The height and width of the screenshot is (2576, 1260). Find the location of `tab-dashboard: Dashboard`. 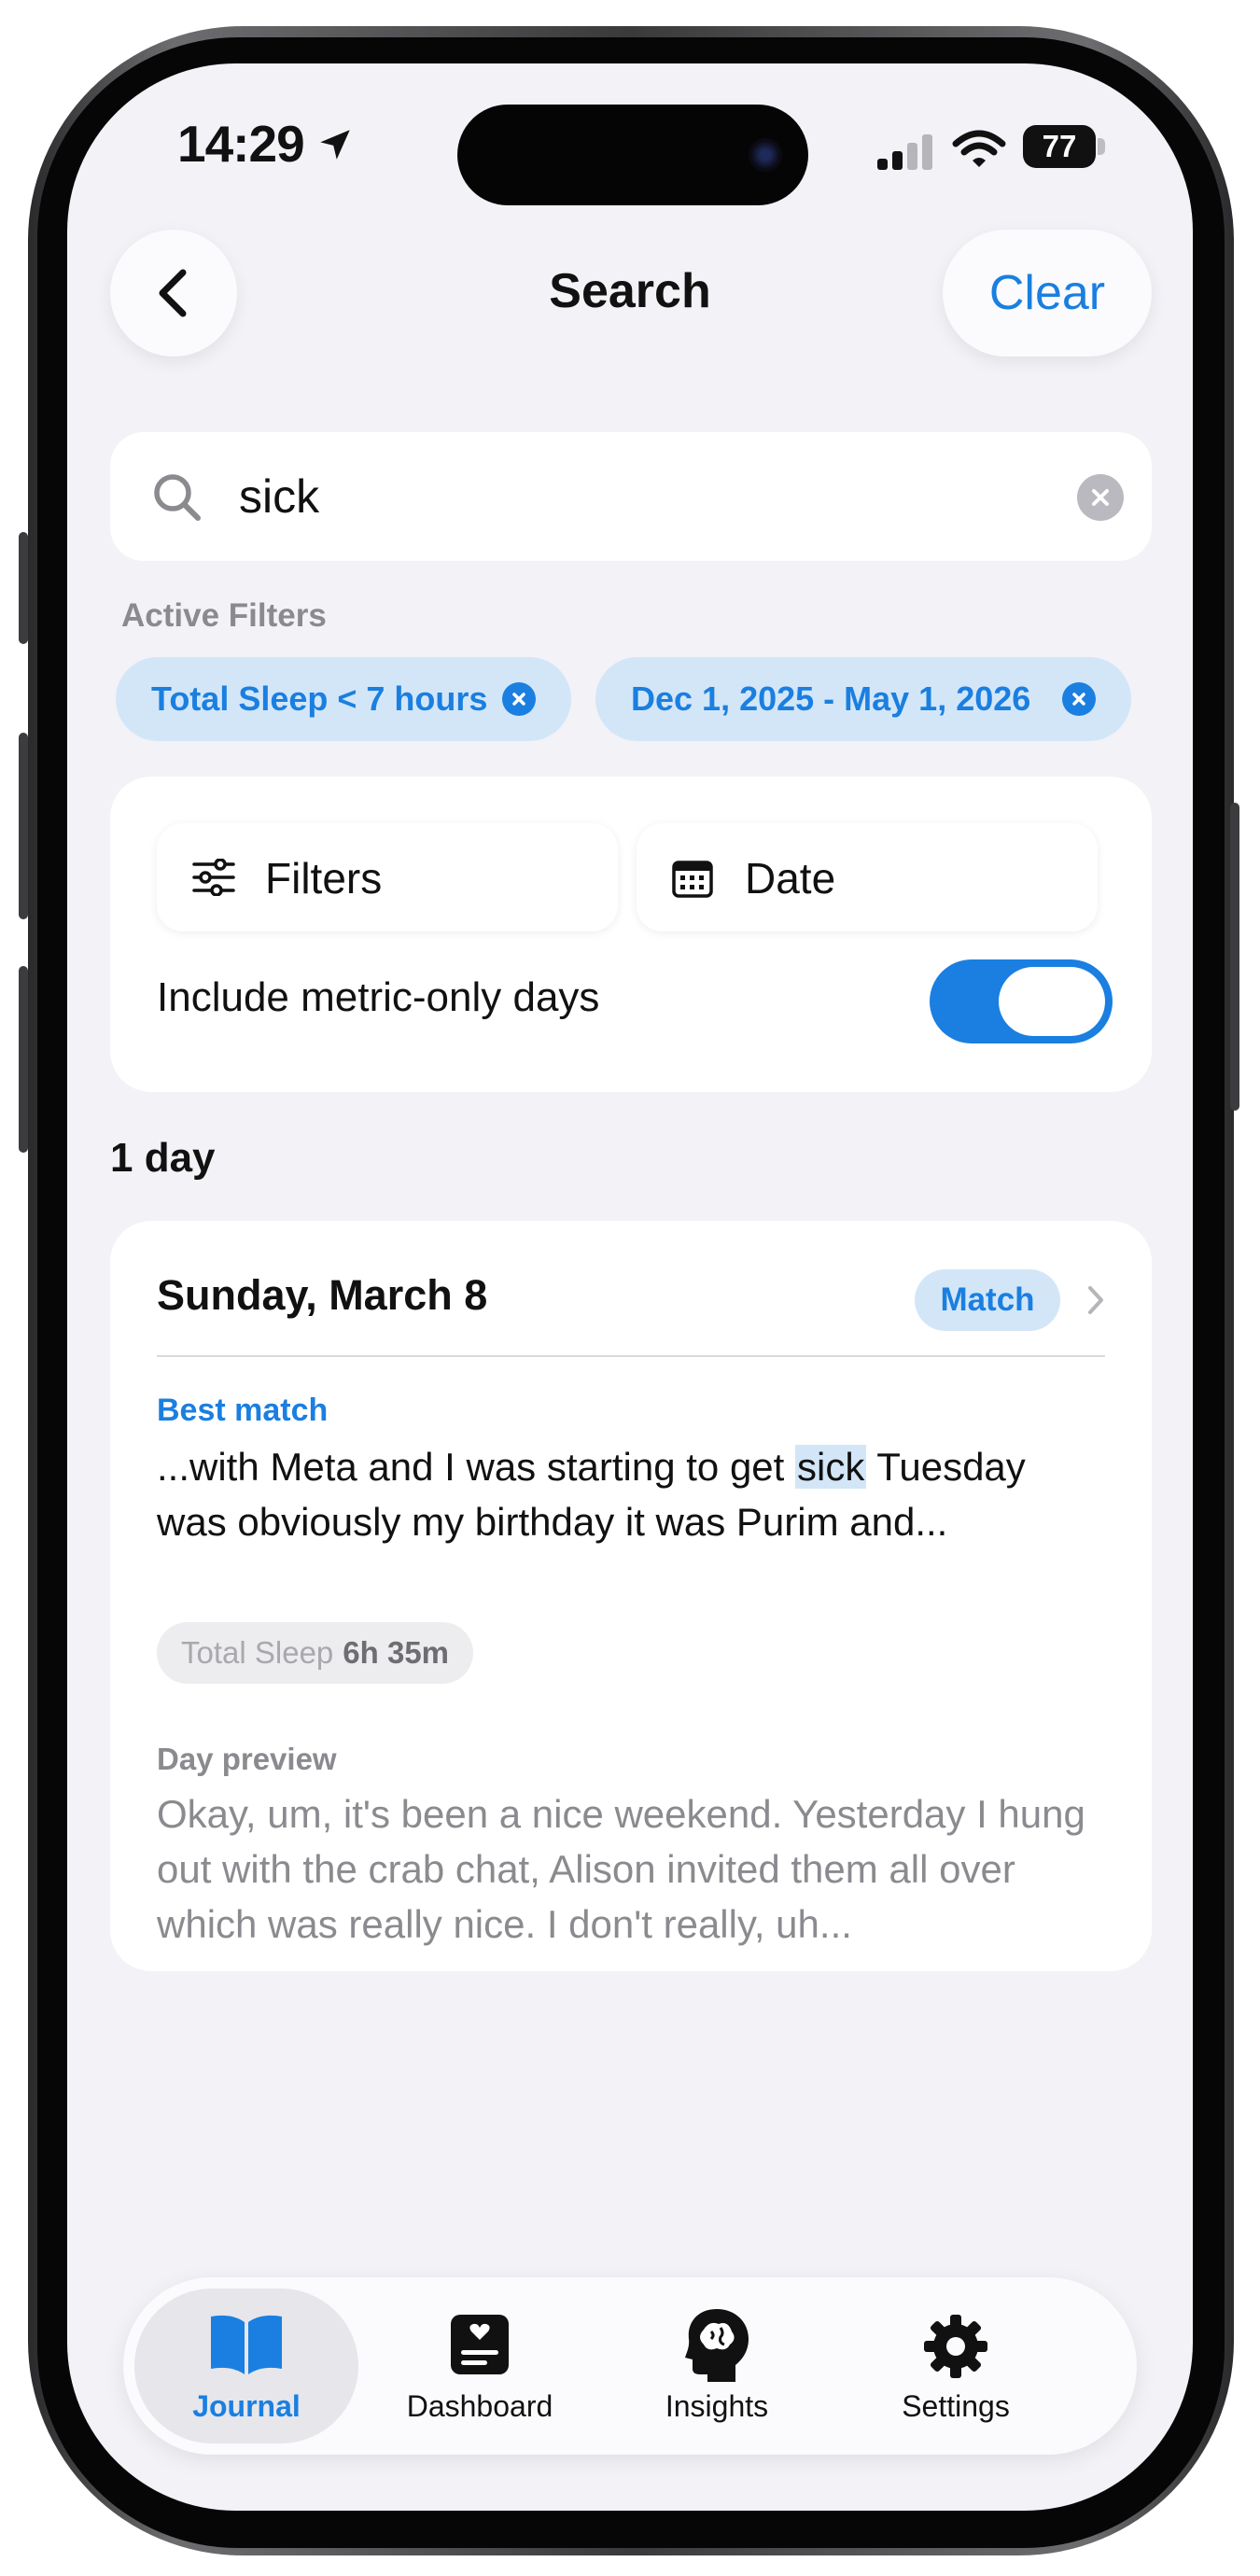

tab-dashboard: Dashboard is located at coordinates (480, 2366).